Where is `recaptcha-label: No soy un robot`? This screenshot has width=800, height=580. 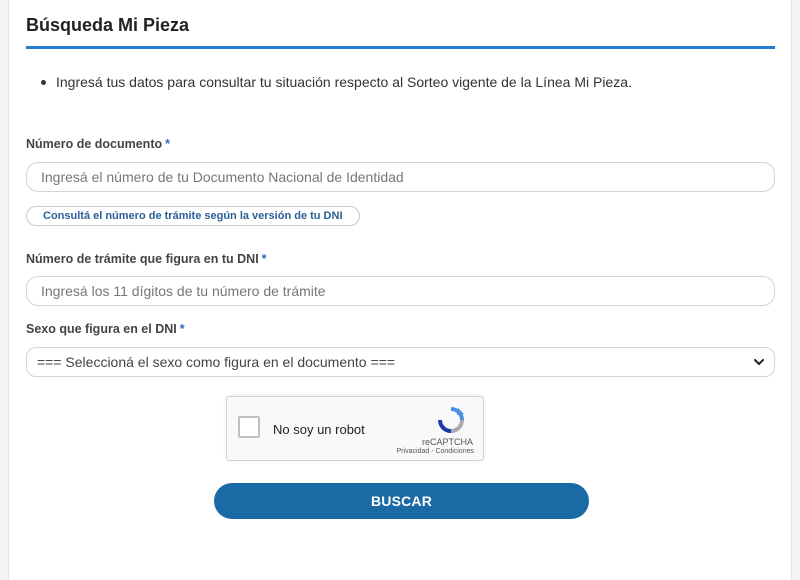 recaptcha-label: No soy un robot is located at coordinates (319, 429).